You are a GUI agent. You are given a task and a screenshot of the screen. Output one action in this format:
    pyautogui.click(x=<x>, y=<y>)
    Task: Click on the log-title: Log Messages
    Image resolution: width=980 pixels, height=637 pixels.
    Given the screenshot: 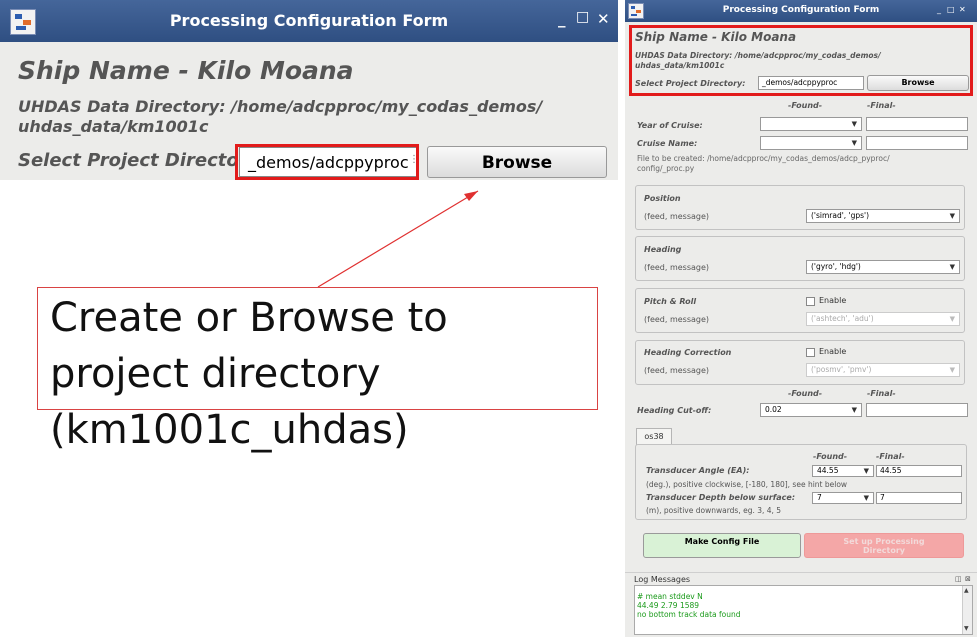 What is the action you would take?
    pyautogui.click(x=662, y=579)
    